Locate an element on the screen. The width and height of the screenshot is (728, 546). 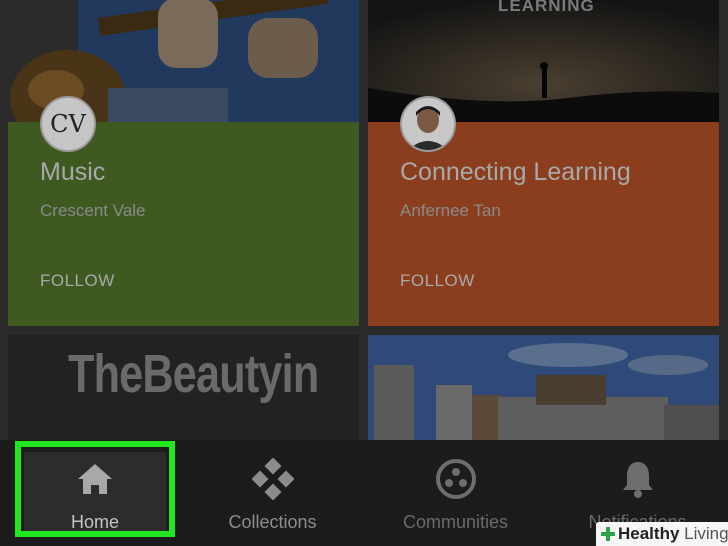
watermark: Healthy Living is located at coordinates (662, 534).